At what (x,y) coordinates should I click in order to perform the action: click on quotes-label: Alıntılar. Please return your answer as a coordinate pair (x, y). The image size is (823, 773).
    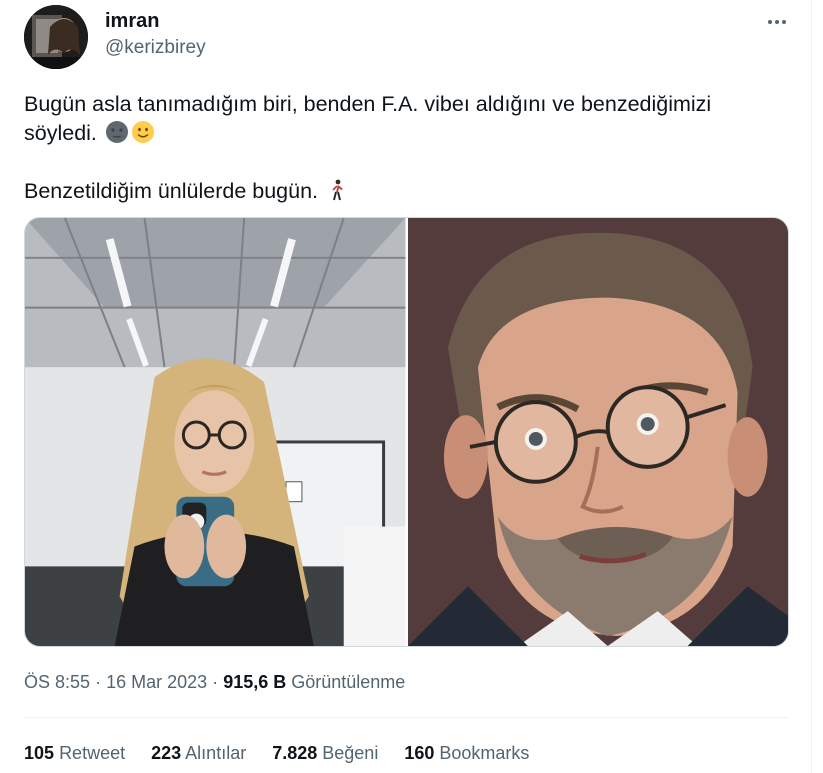
    Looking at the image, I should click on (216, 753).